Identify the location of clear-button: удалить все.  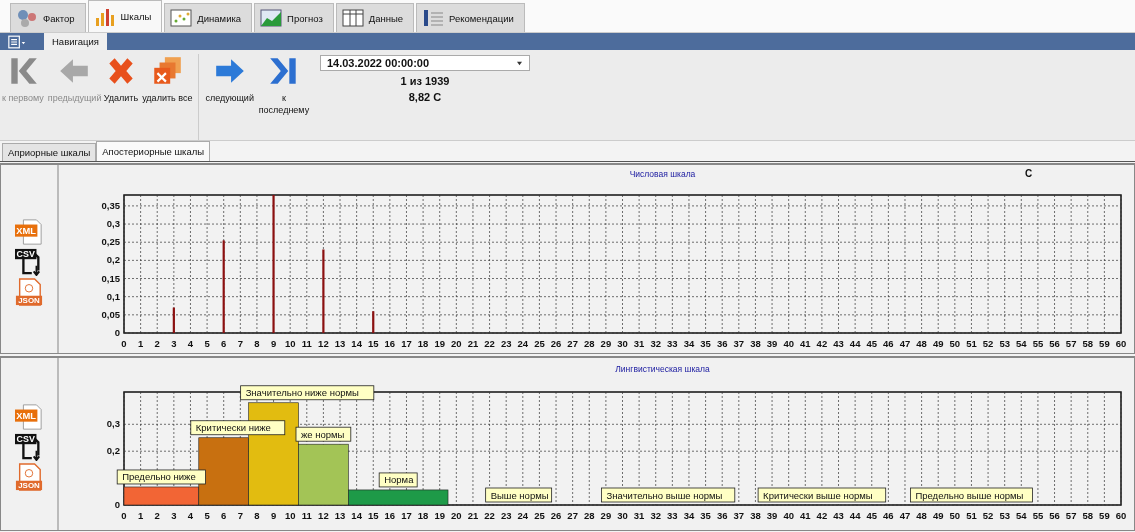
(167, 79).